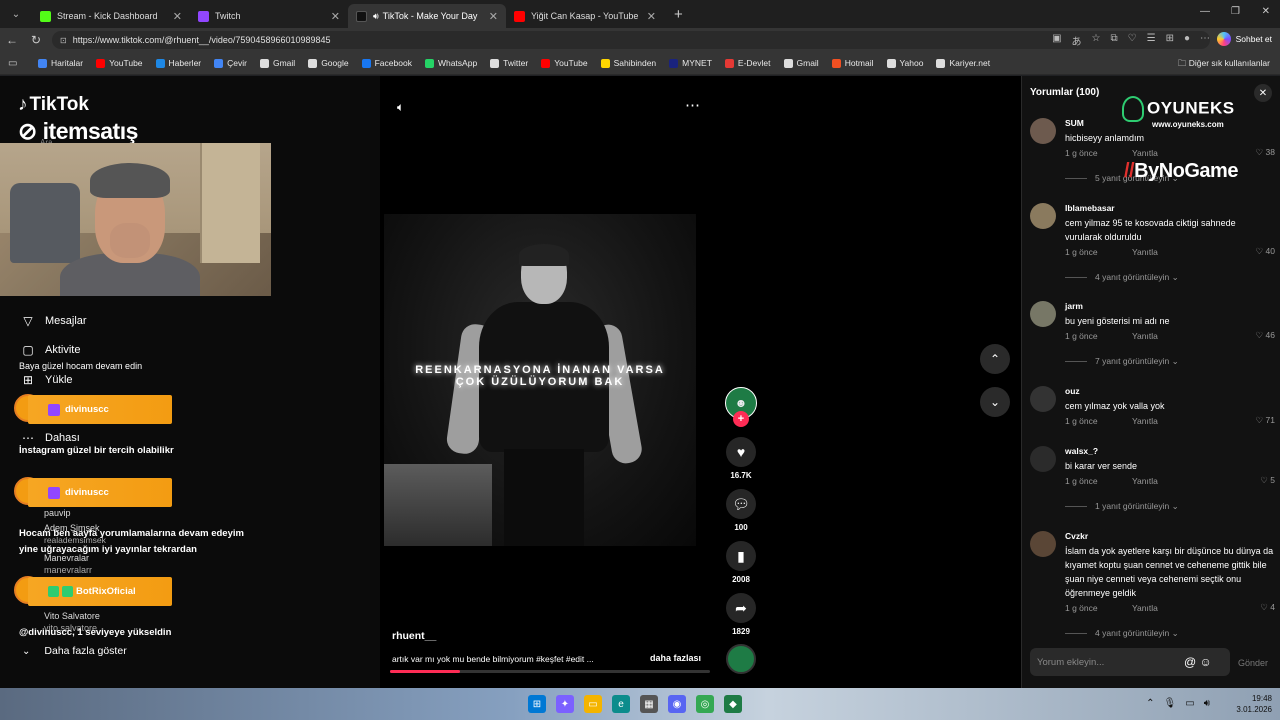 The width and height of the screenshot is (1280, 720). I want to click on bookmark-item: Google, so click(328, 63).